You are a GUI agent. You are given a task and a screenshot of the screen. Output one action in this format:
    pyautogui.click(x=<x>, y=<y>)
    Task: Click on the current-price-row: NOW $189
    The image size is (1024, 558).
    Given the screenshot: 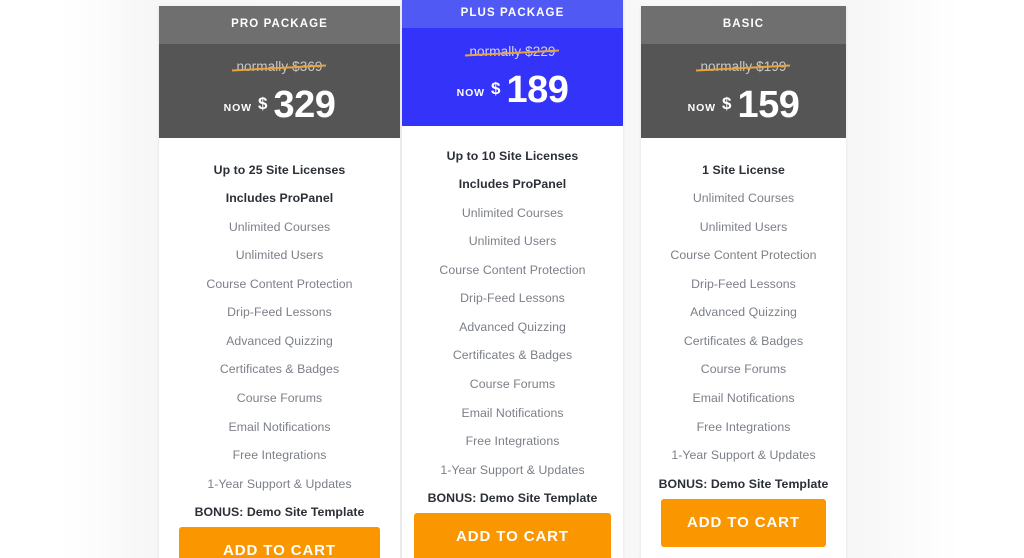 What is the action you would take?
    pyautogui.click(x=512, y=90)
    